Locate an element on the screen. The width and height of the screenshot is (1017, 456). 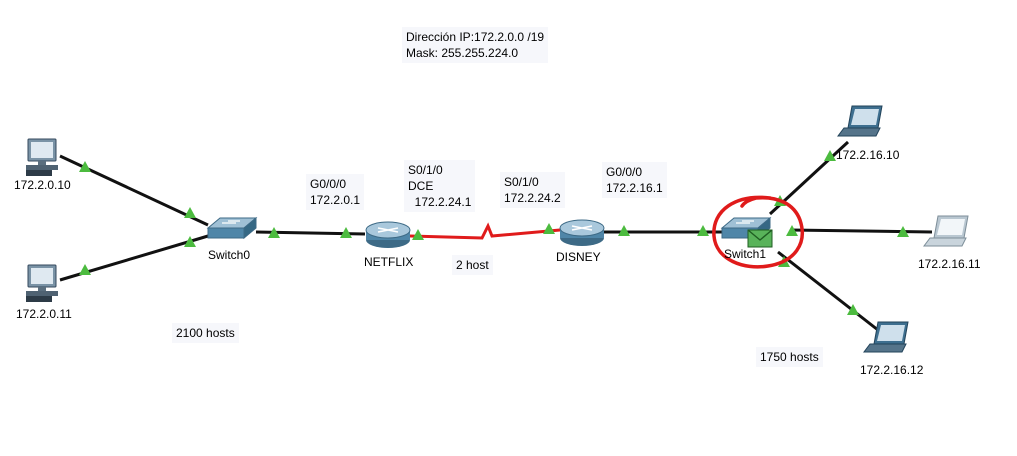
switch1-label: Switch1 is located at coordinates (745, 254).